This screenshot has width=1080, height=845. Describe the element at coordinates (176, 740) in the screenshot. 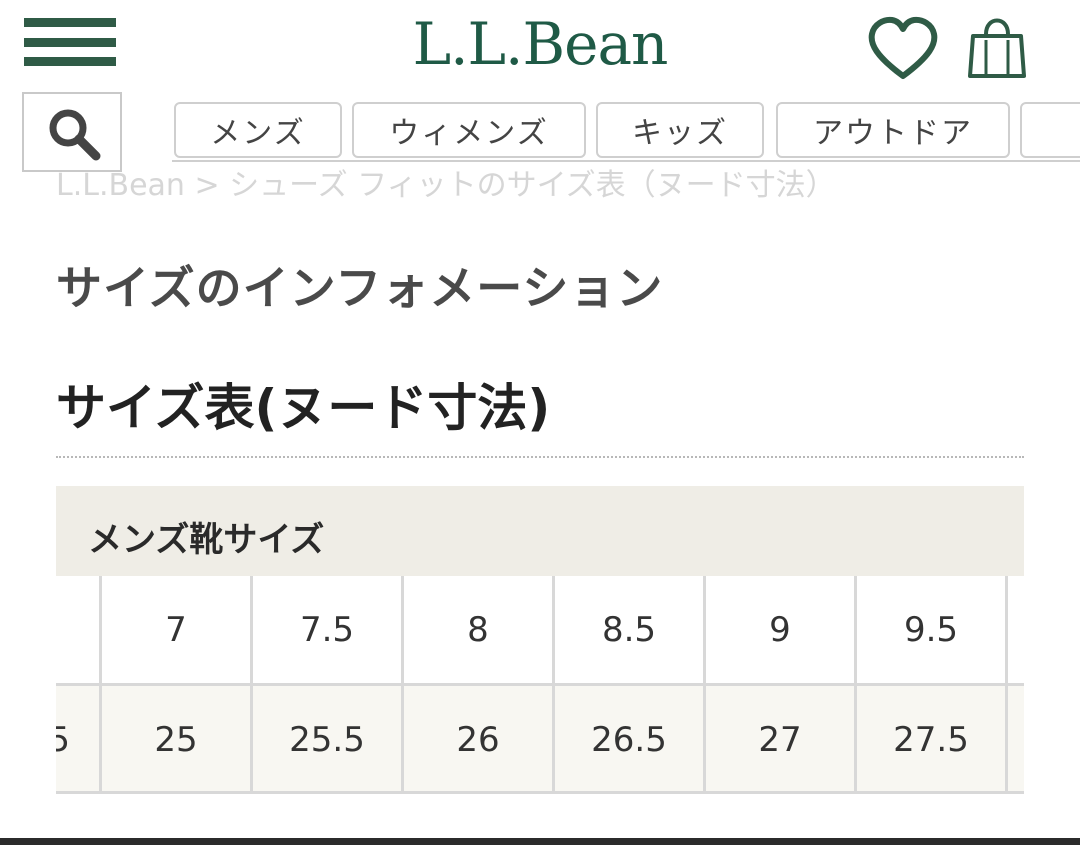

I see `jp-size-cell: 25` at that location.